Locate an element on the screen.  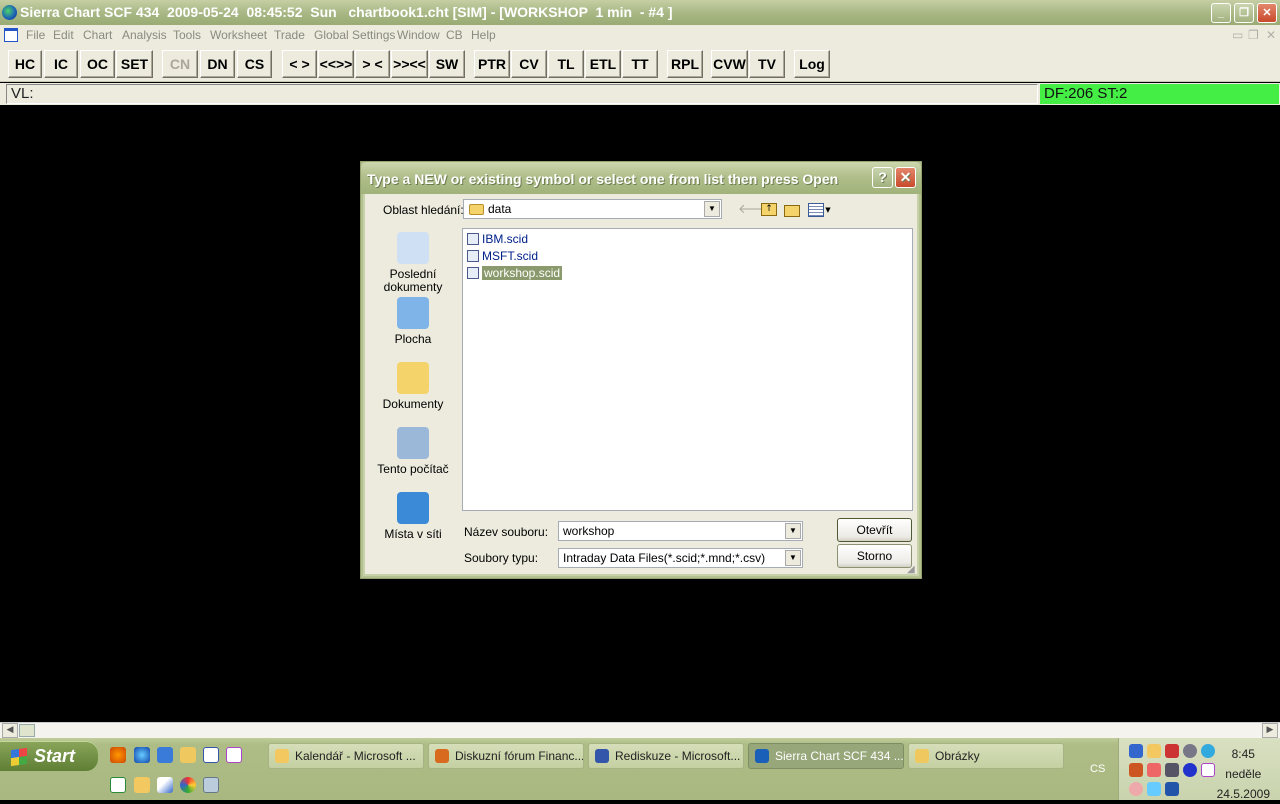
toolbar-button-scroll-10: >><< is located at coordinates (409, 64).